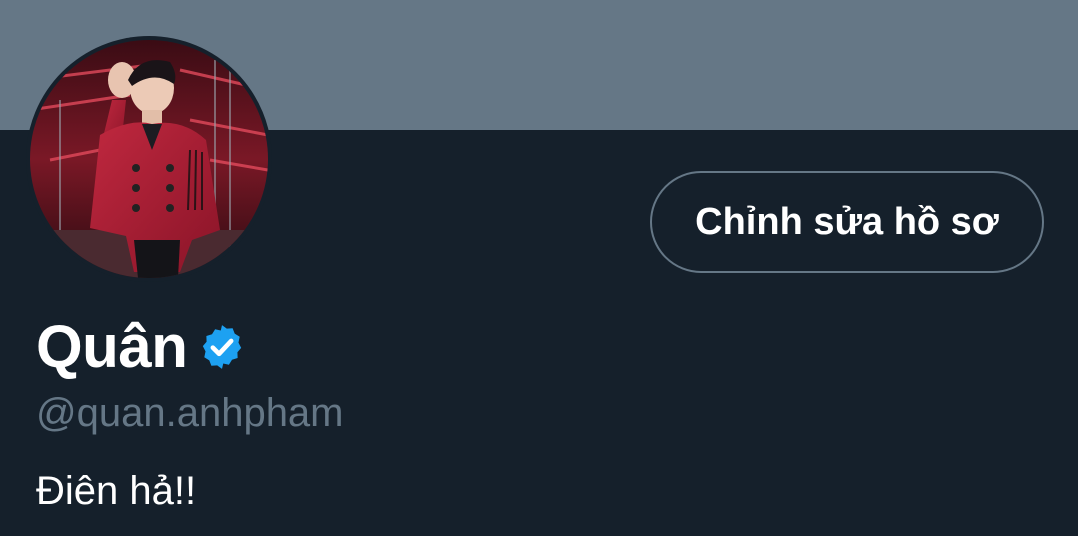  What do you see at coordinates (116, 491) in the screenshot?
I see `profile-bio: Điên hả!!` at bounding box center [116, 491].